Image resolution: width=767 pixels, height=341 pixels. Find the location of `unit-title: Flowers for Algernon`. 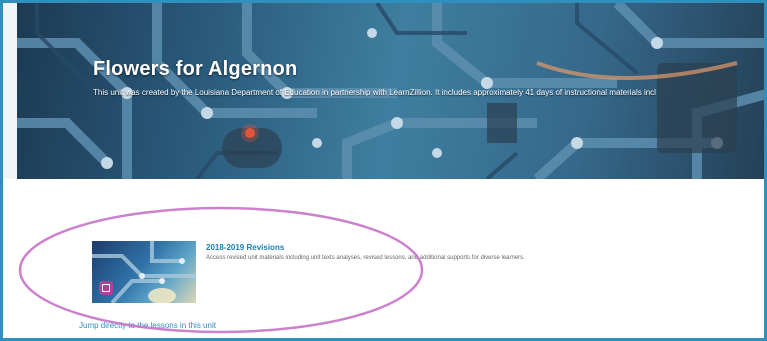

unit-title: Flowers for Algernon is located at coordinates (195, 69).